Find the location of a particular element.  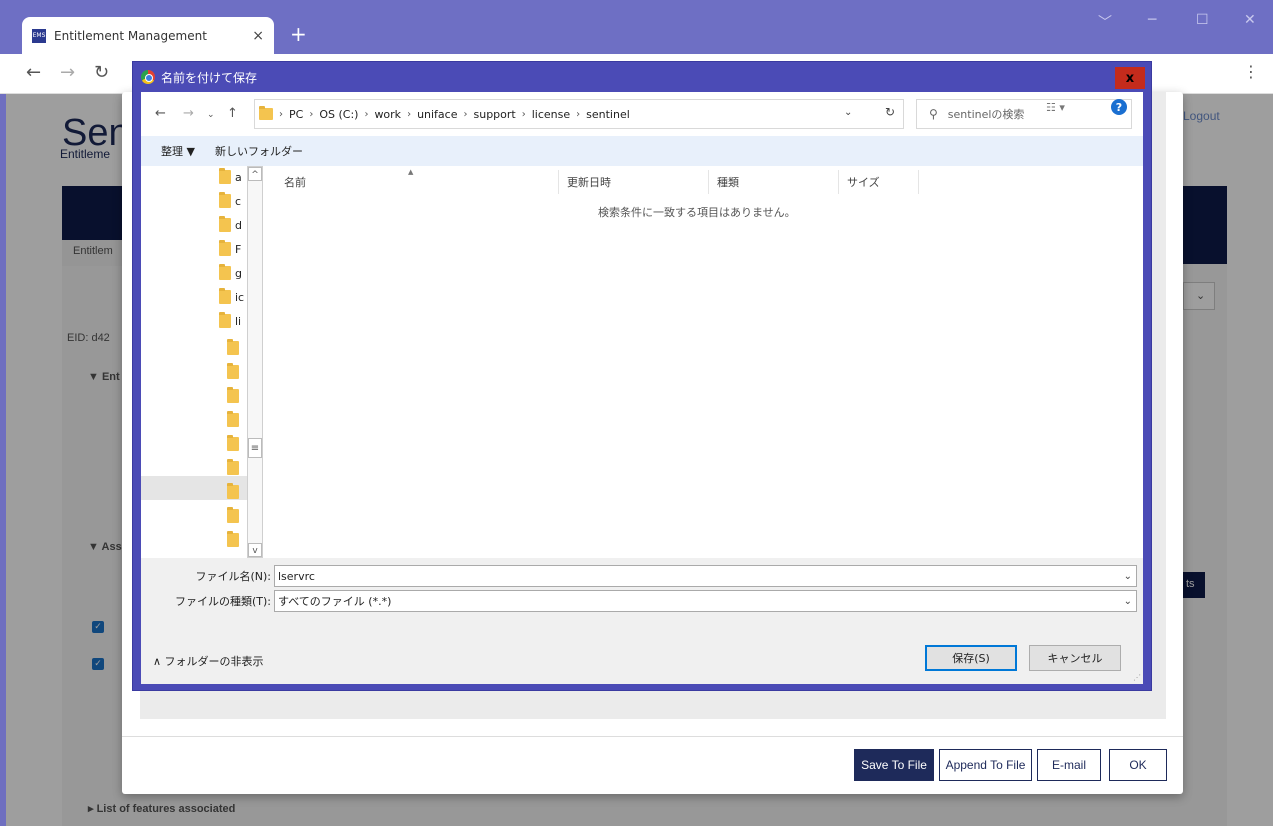

new-folder-button: 新しいフォルダー is located at coordinates (259, 151).